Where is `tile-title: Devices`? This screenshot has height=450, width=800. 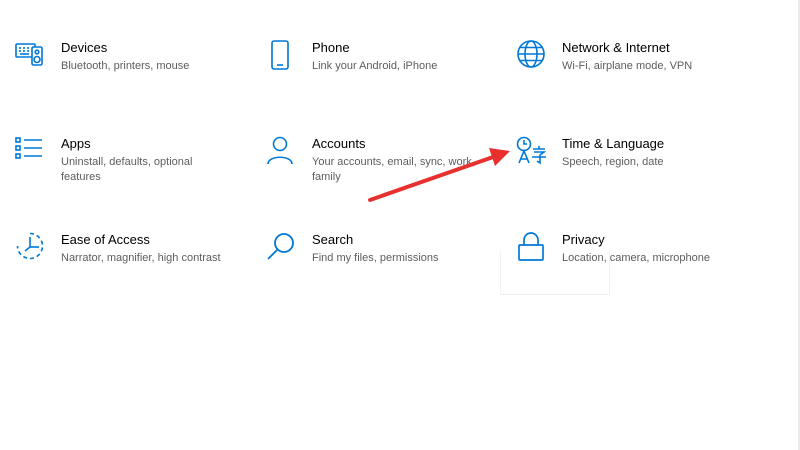 tile-title: Devices is located at coordinates (84, 47).